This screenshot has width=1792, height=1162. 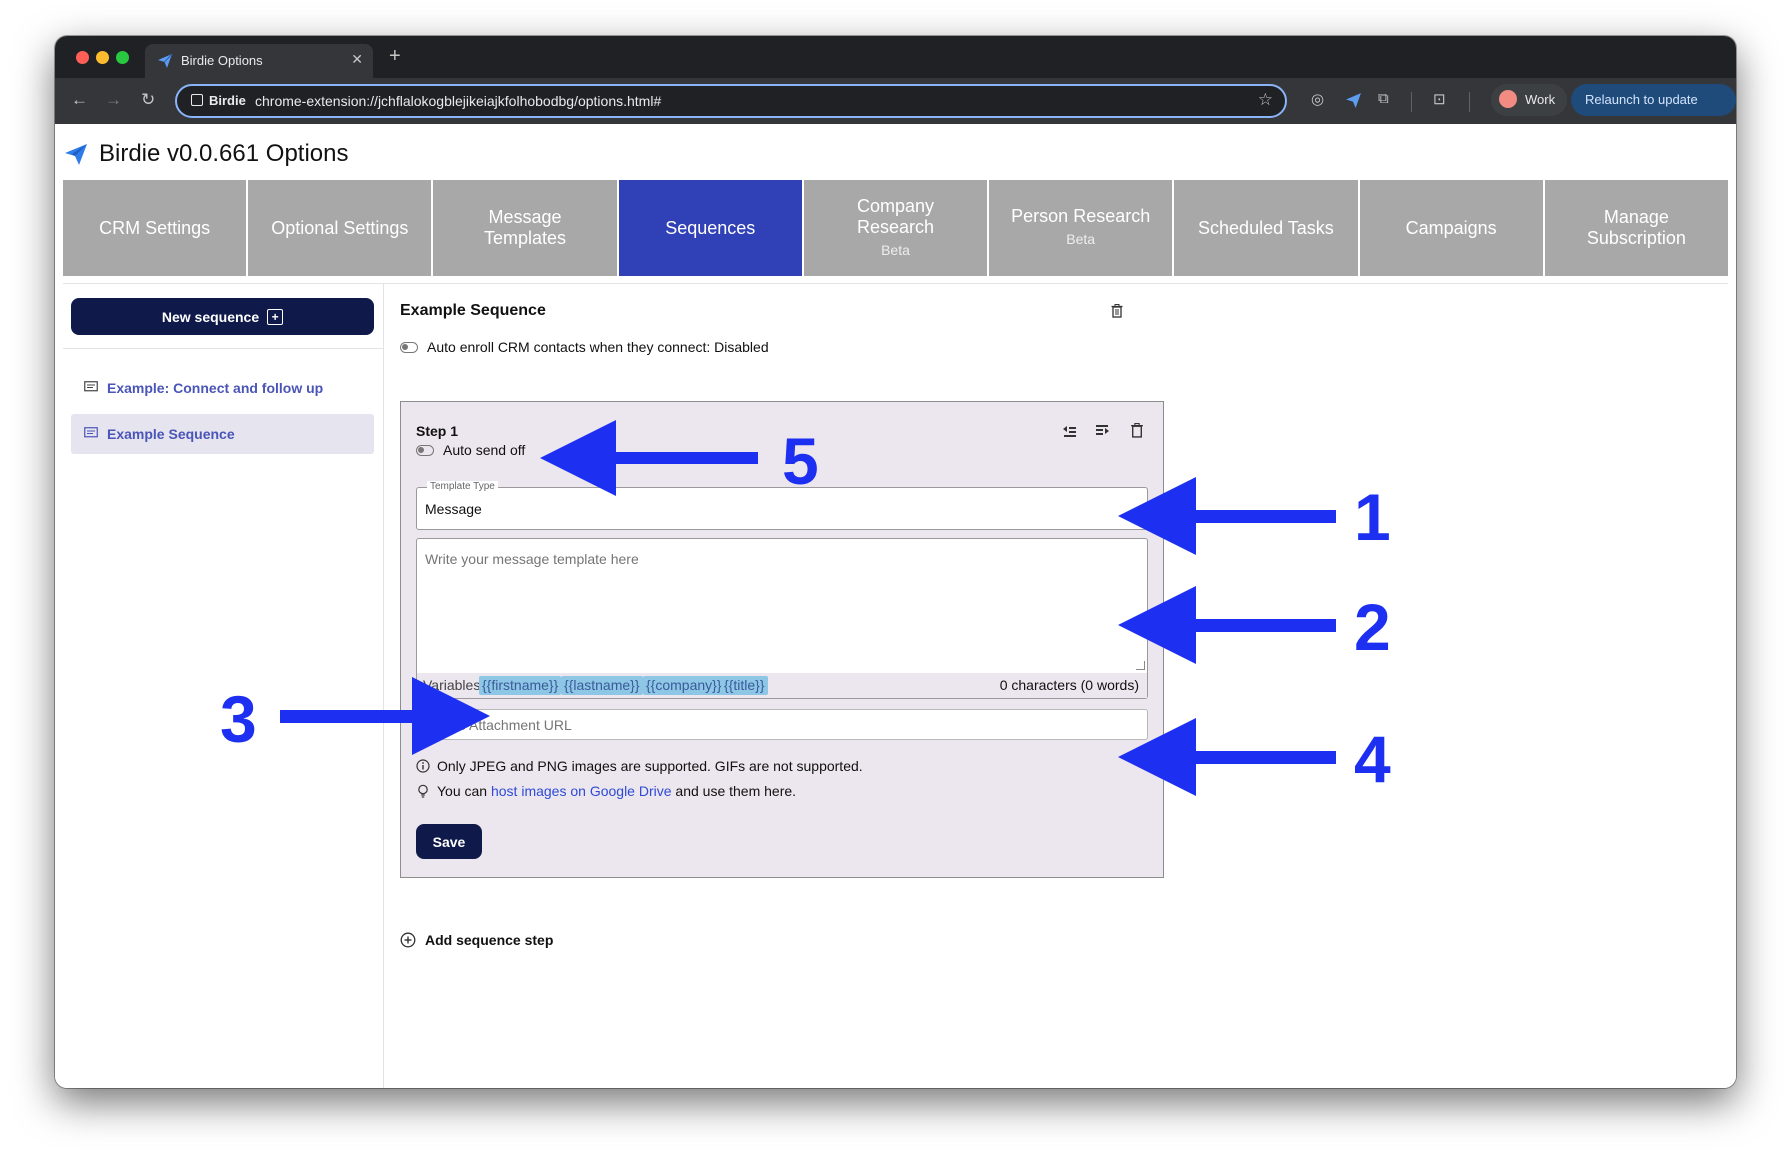 I want to click on tab-optional-settings: Optional Settings, so click(x=340, y=228).